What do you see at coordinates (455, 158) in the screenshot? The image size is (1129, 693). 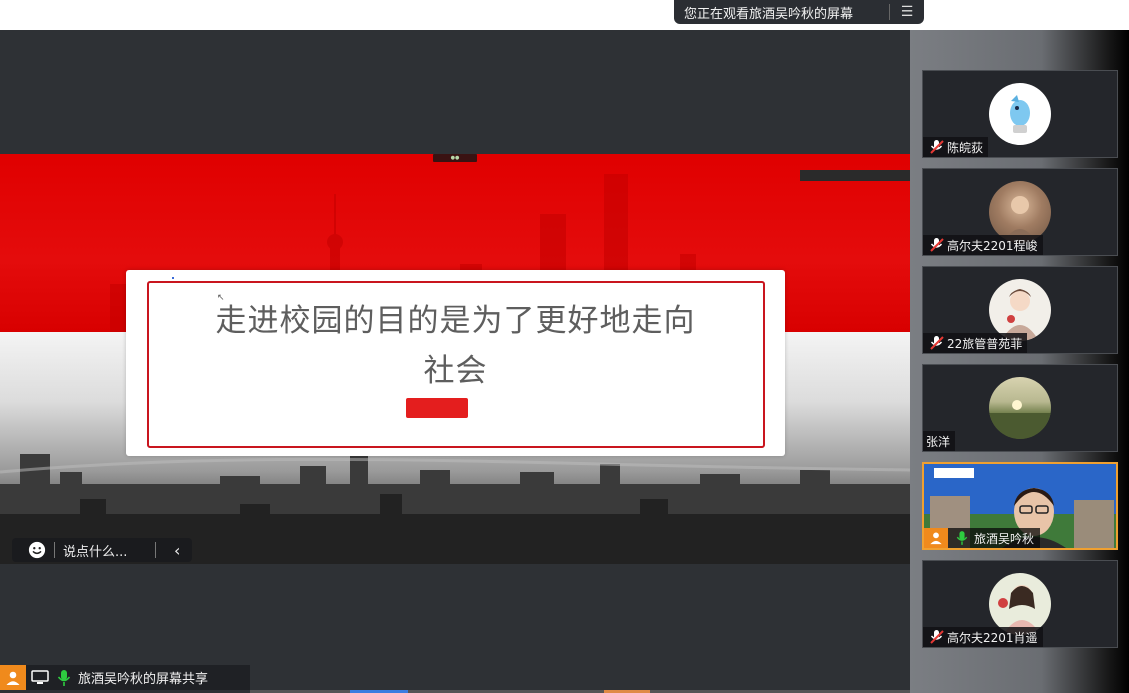 I see `inner-meeting-tag: ●●` at bounding box center [455, 158].